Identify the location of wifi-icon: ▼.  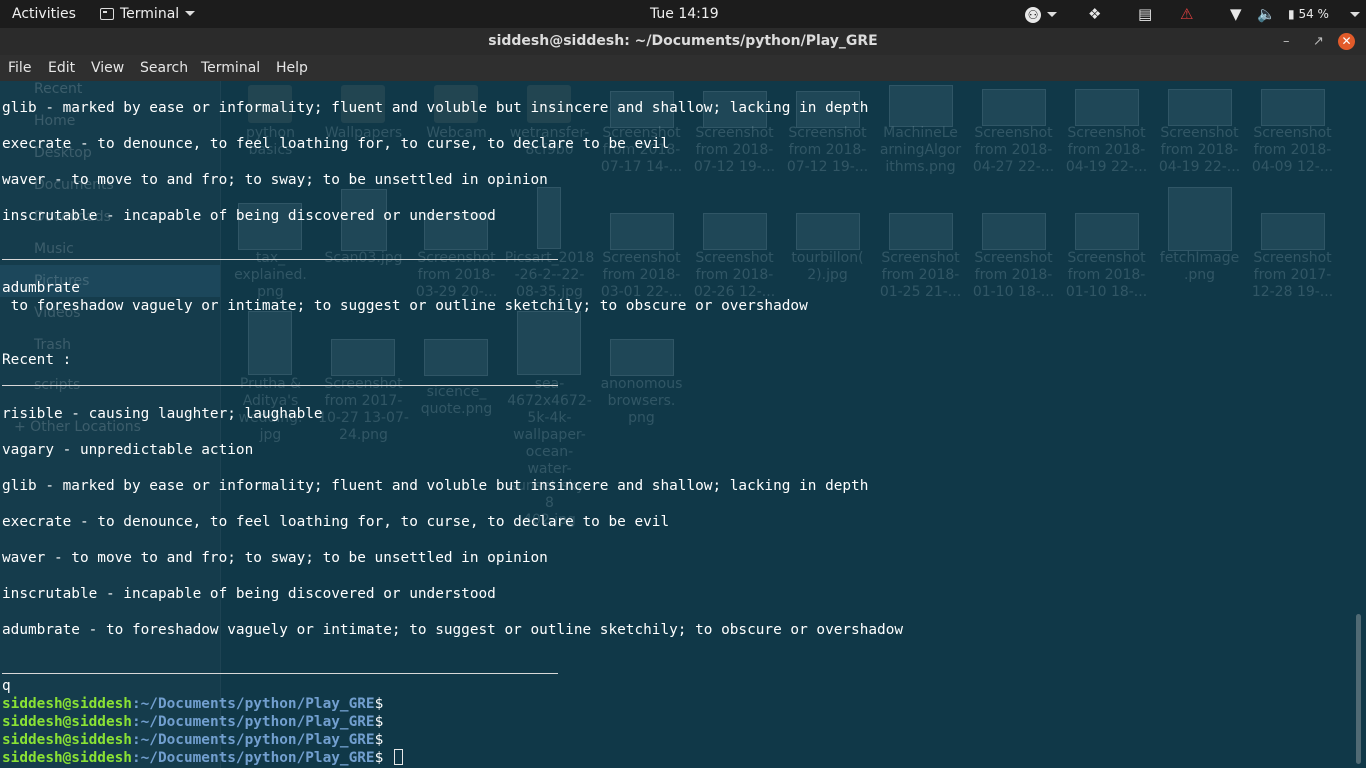
(1236, 14).